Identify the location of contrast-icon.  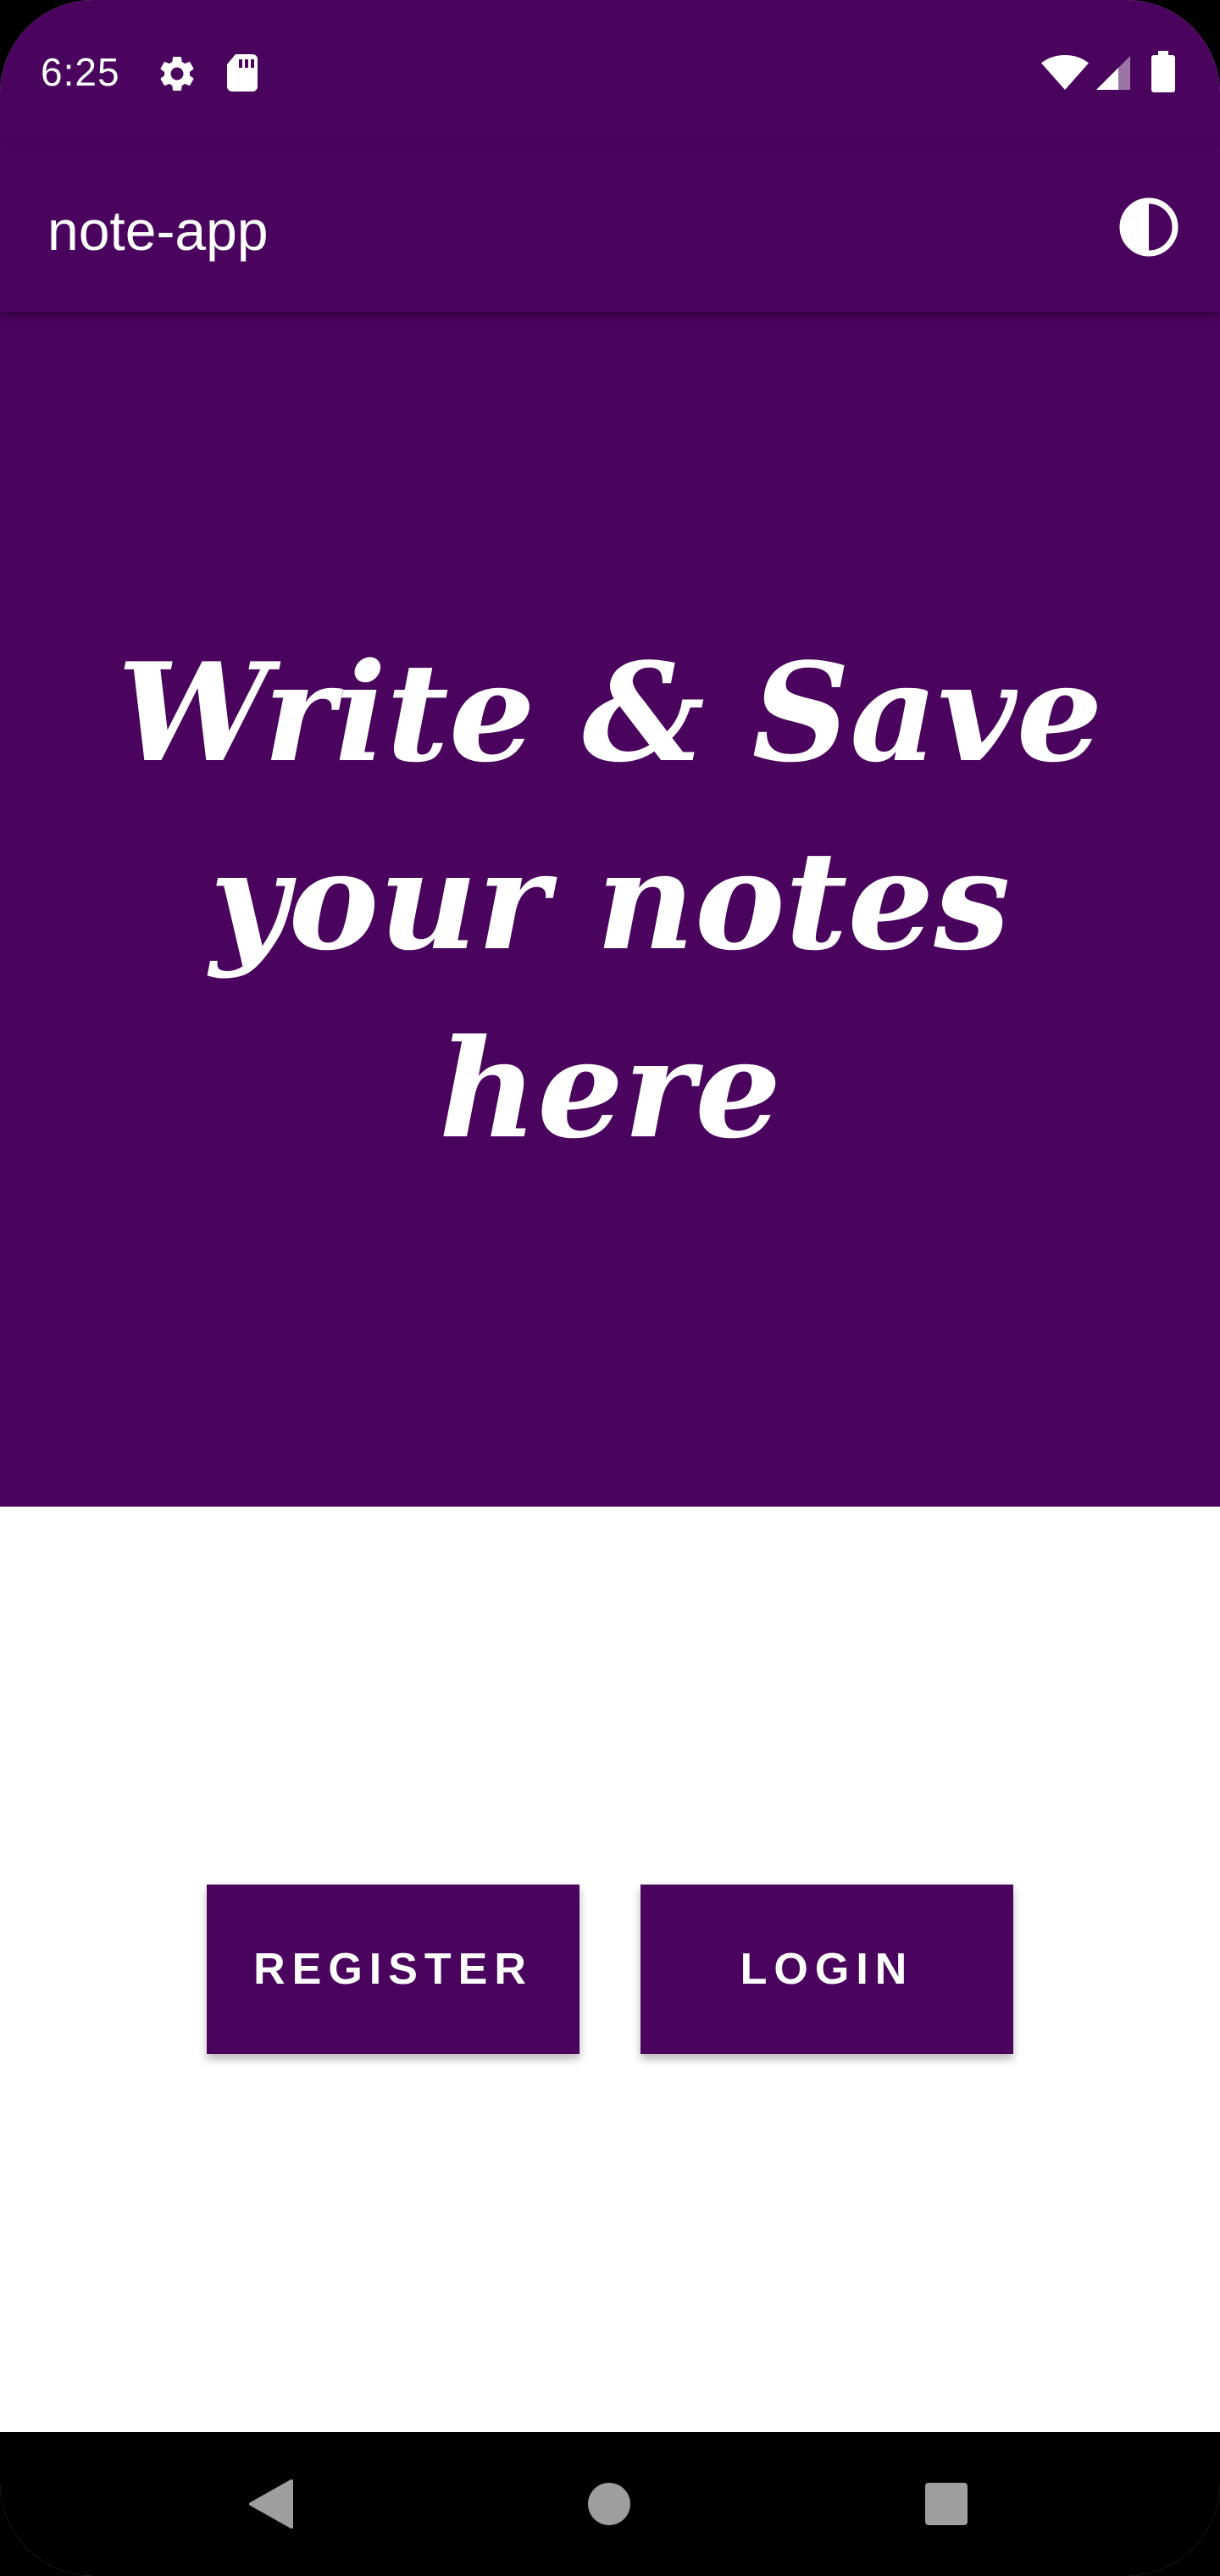
(1149, 227).